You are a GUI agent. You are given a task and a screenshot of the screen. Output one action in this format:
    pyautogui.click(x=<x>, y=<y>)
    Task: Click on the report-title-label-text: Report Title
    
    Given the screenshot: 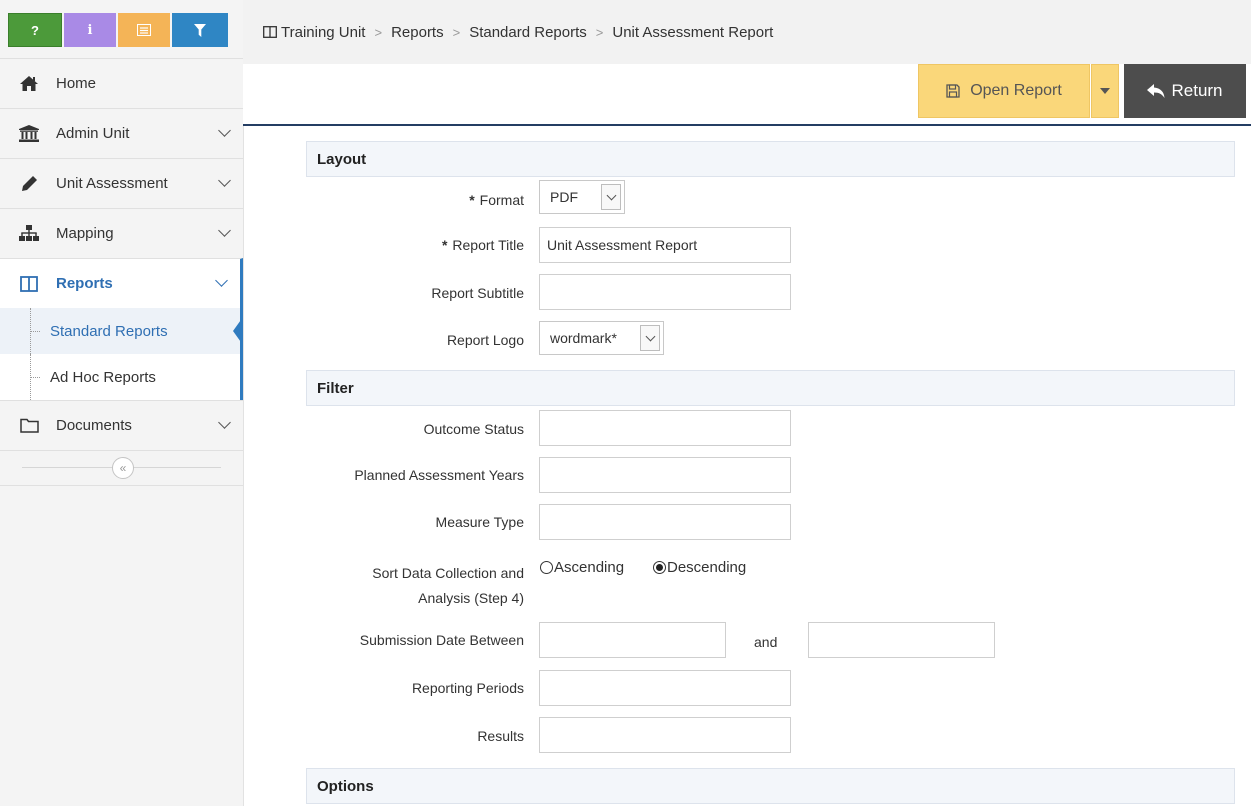 What is the action you would take?
    pyautogui.click(x=488, y=245)
    